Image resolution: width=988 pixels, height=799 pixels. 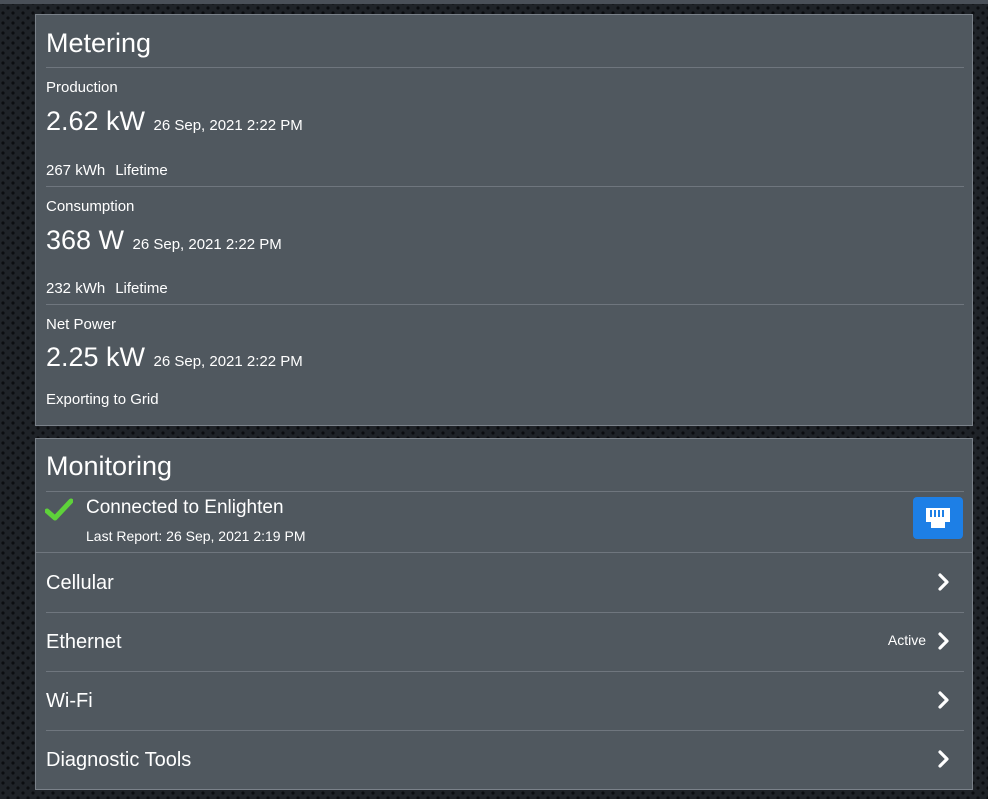 I want to click on production-value: 2.62 kW, so click(x=96, y=121).